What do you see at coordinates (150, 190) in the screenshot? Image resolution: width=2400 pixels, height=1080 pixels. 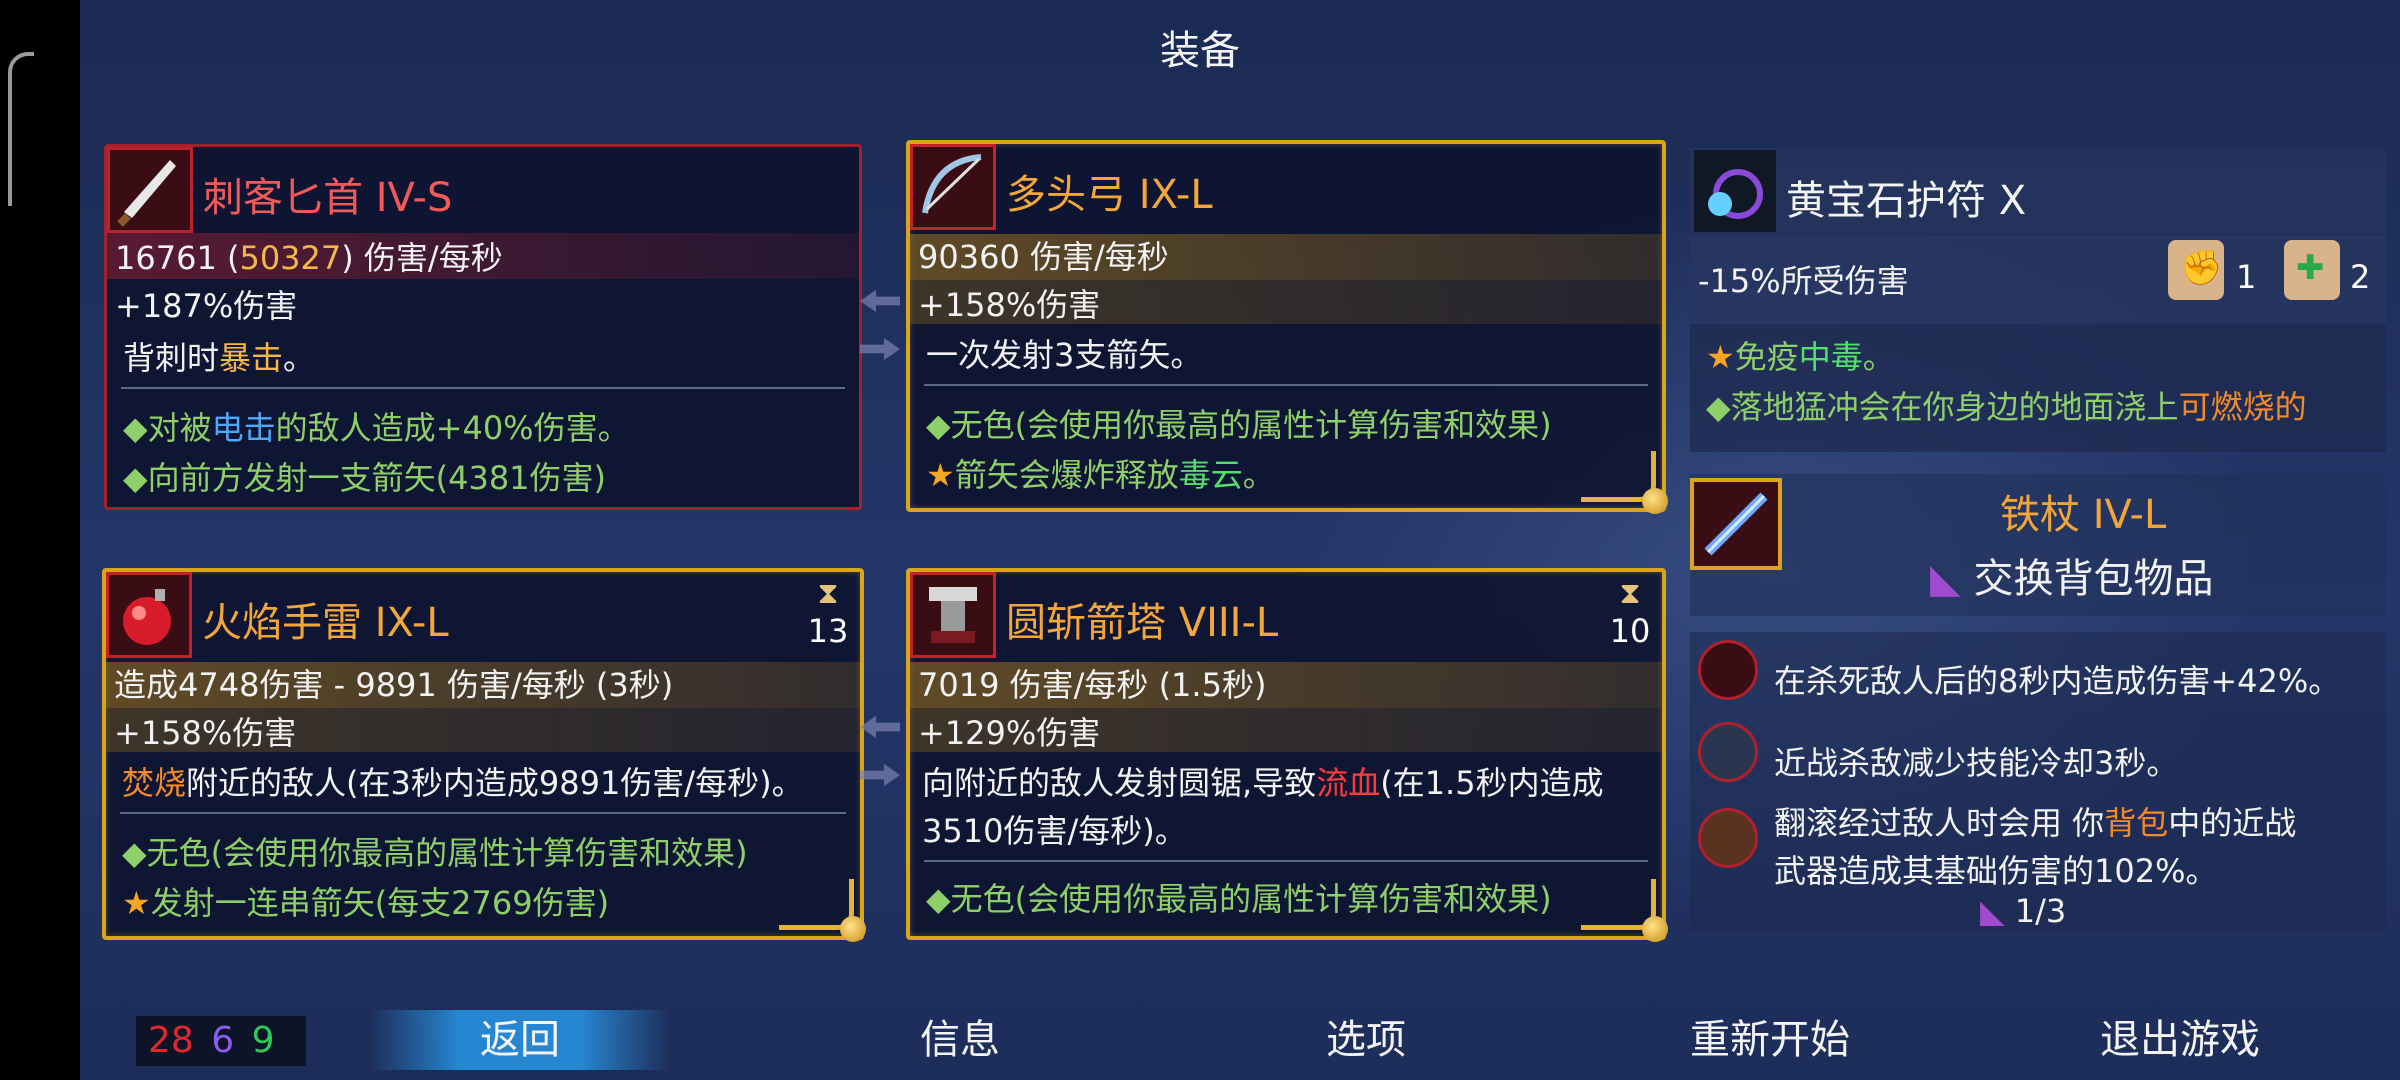 I see `dagger-icon` at bounding box center [150, 190].